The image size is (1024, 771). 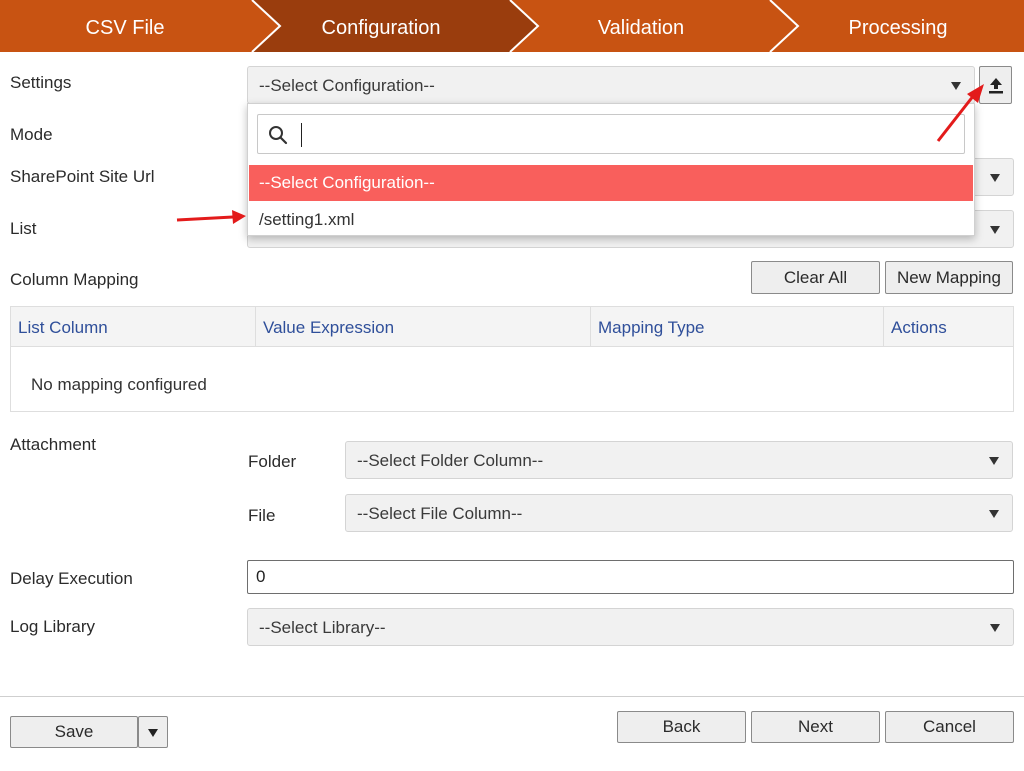 I want to click on folder-column-value: --Select Folder Column--, so click(x=450, y=460).